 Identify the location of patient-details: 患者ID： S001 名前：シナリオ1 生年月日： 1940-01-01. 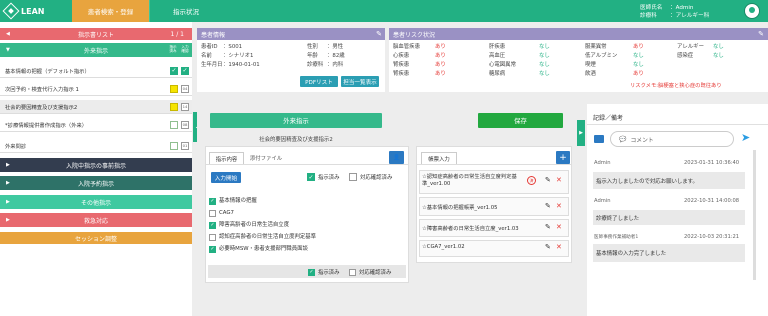
(230, 56).